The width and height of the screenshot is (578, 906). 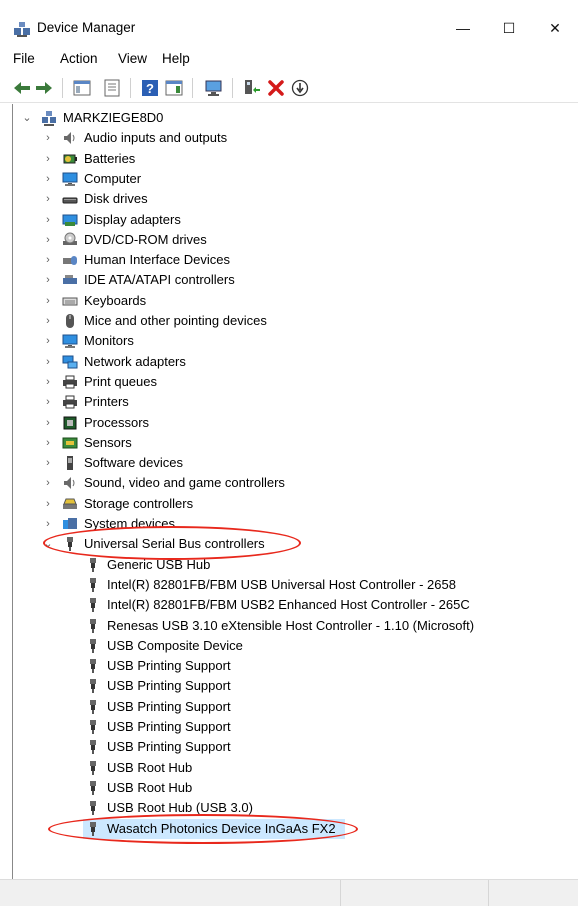 I want to click on help-icon: ?, so click(x=150, y=88).